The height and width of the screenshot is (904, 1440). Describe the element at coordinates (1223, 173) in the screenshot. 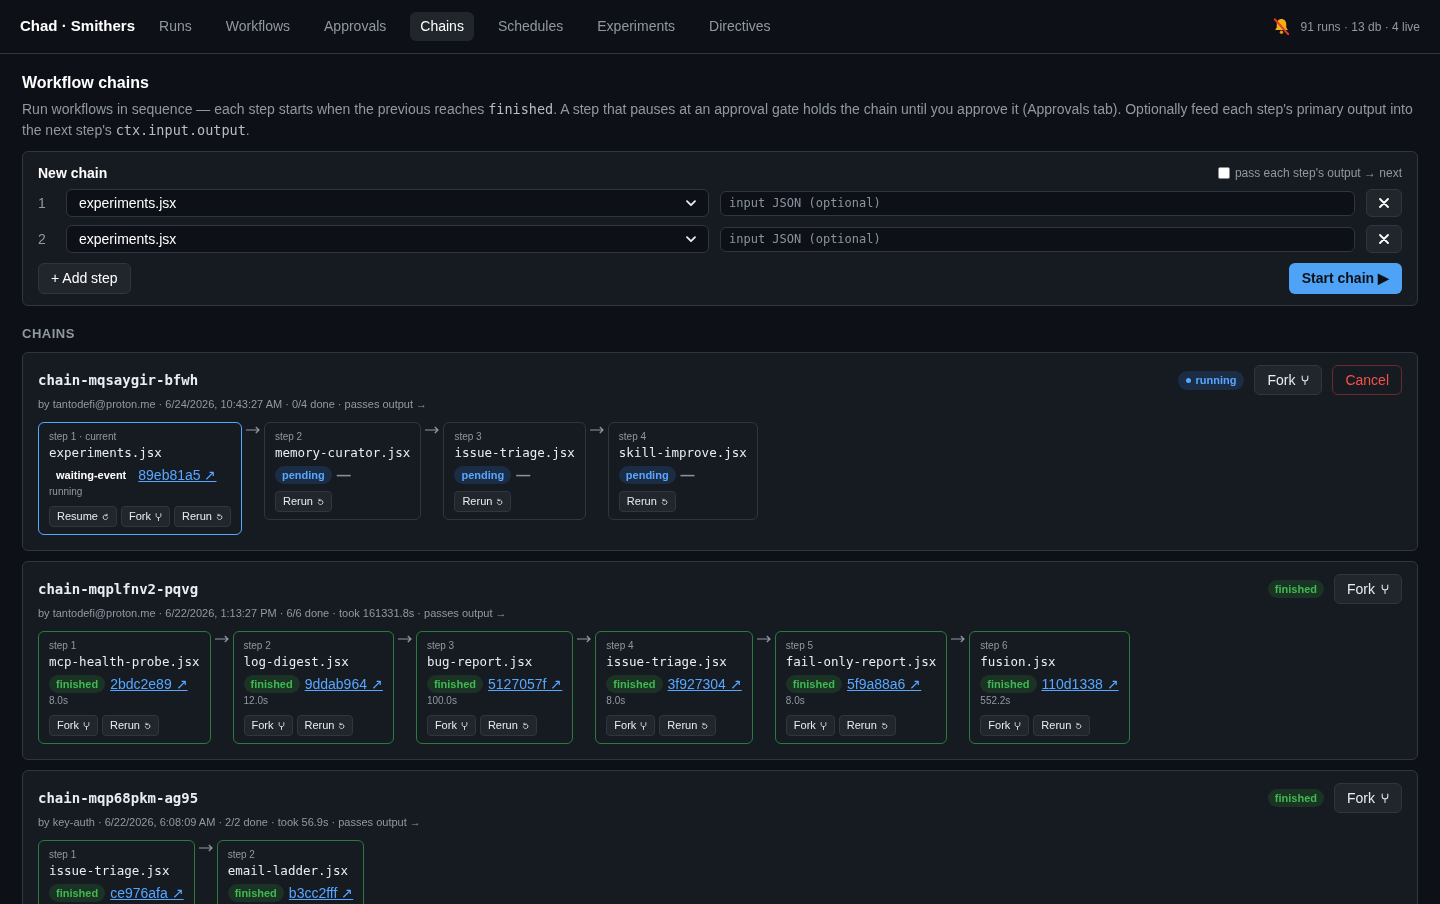

I see `checkbox` at that location.